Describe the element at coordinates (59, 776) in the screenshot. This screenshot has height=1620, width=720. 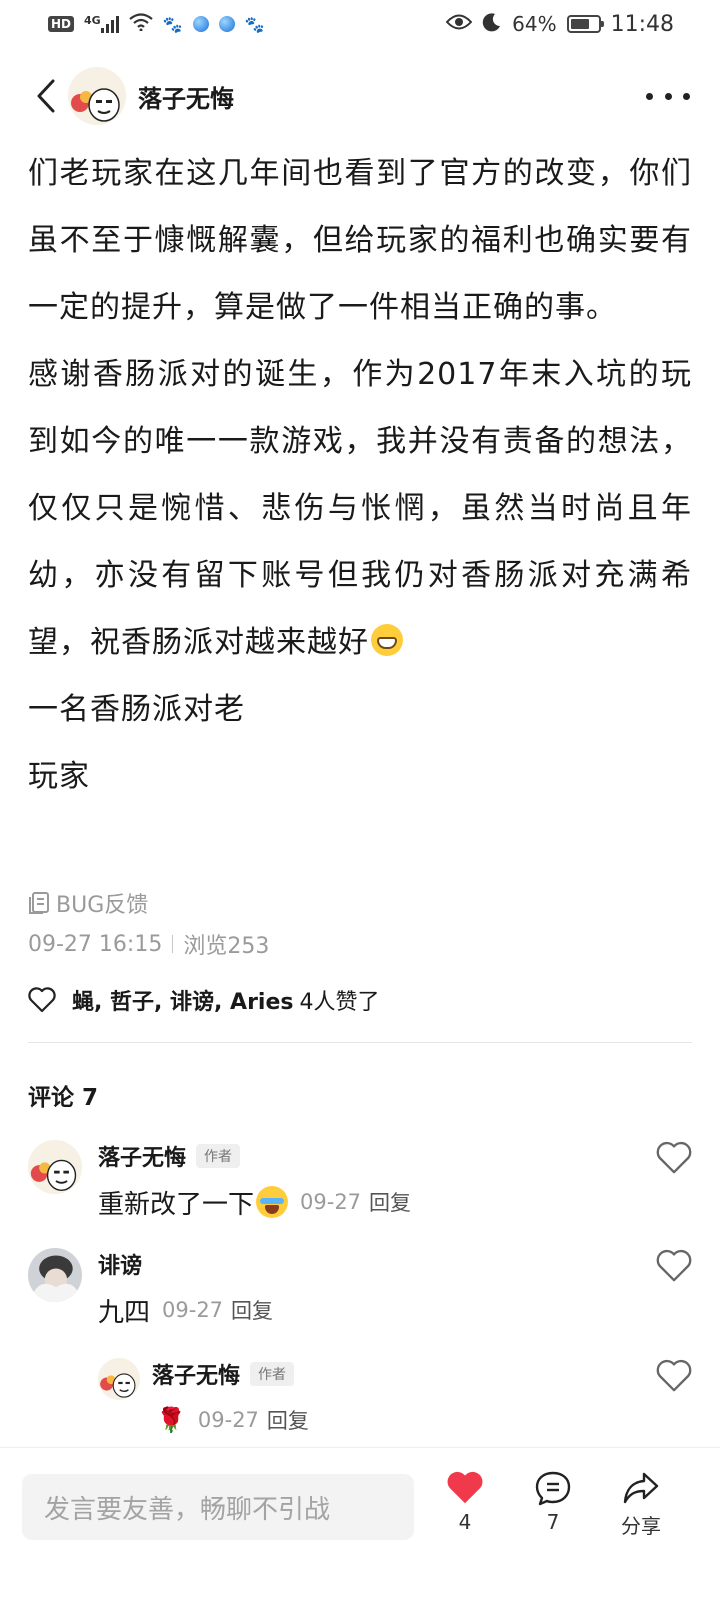
I see `signoff-tail: 玩家` at that location.